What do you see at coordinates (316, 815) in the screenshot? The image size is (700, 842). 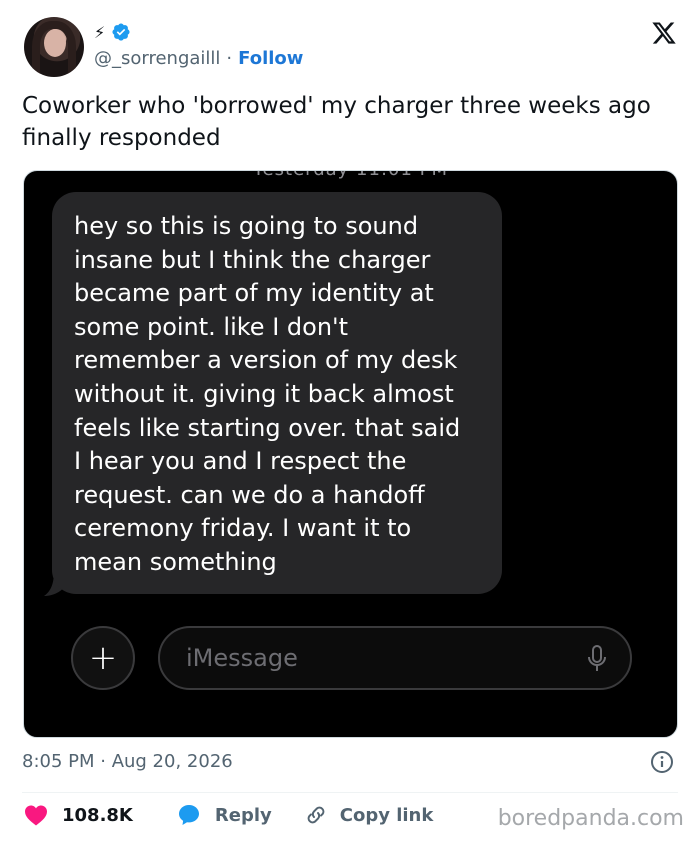 I see `link-icon` at bounding box center [316, 815].